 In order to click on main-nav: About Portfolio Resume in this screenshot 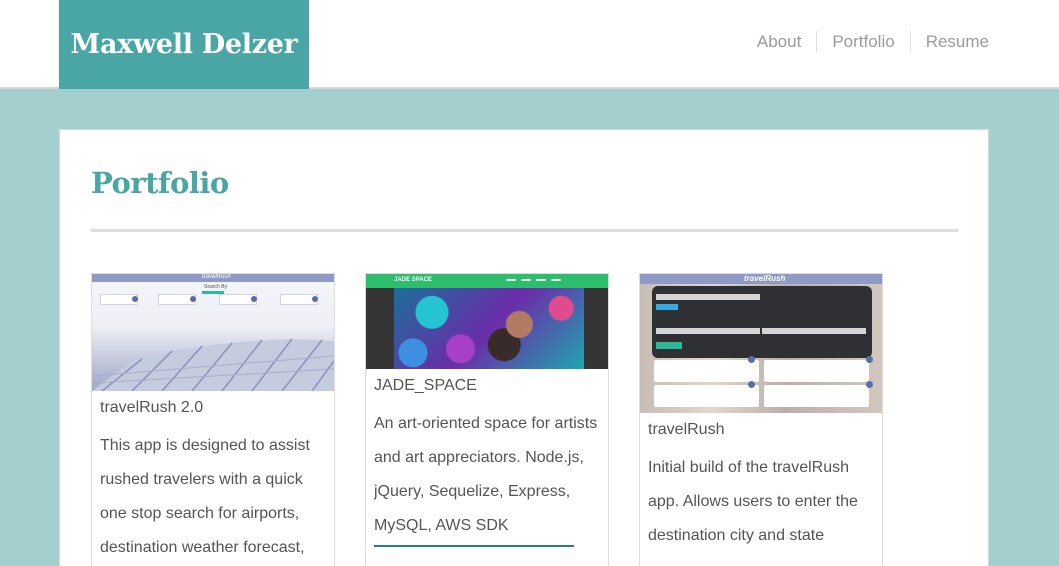, I will do `click(865, 41)`.